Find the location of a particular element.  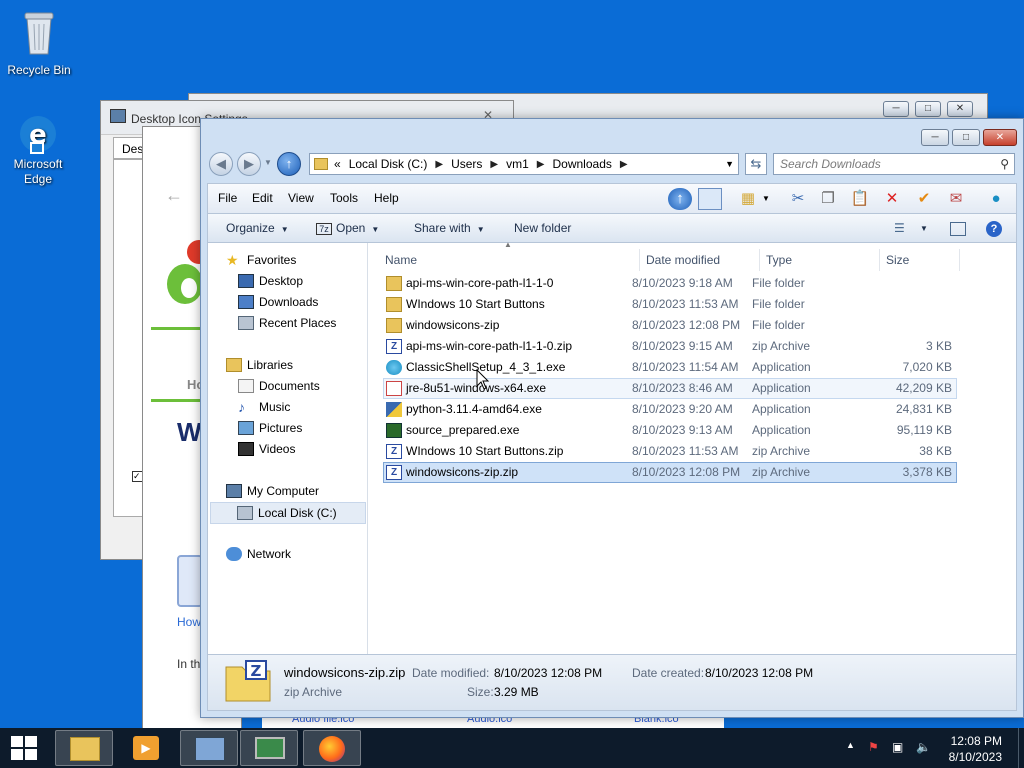

search-input: Search Downloads ⚲ is located at coordinates (894, 164).